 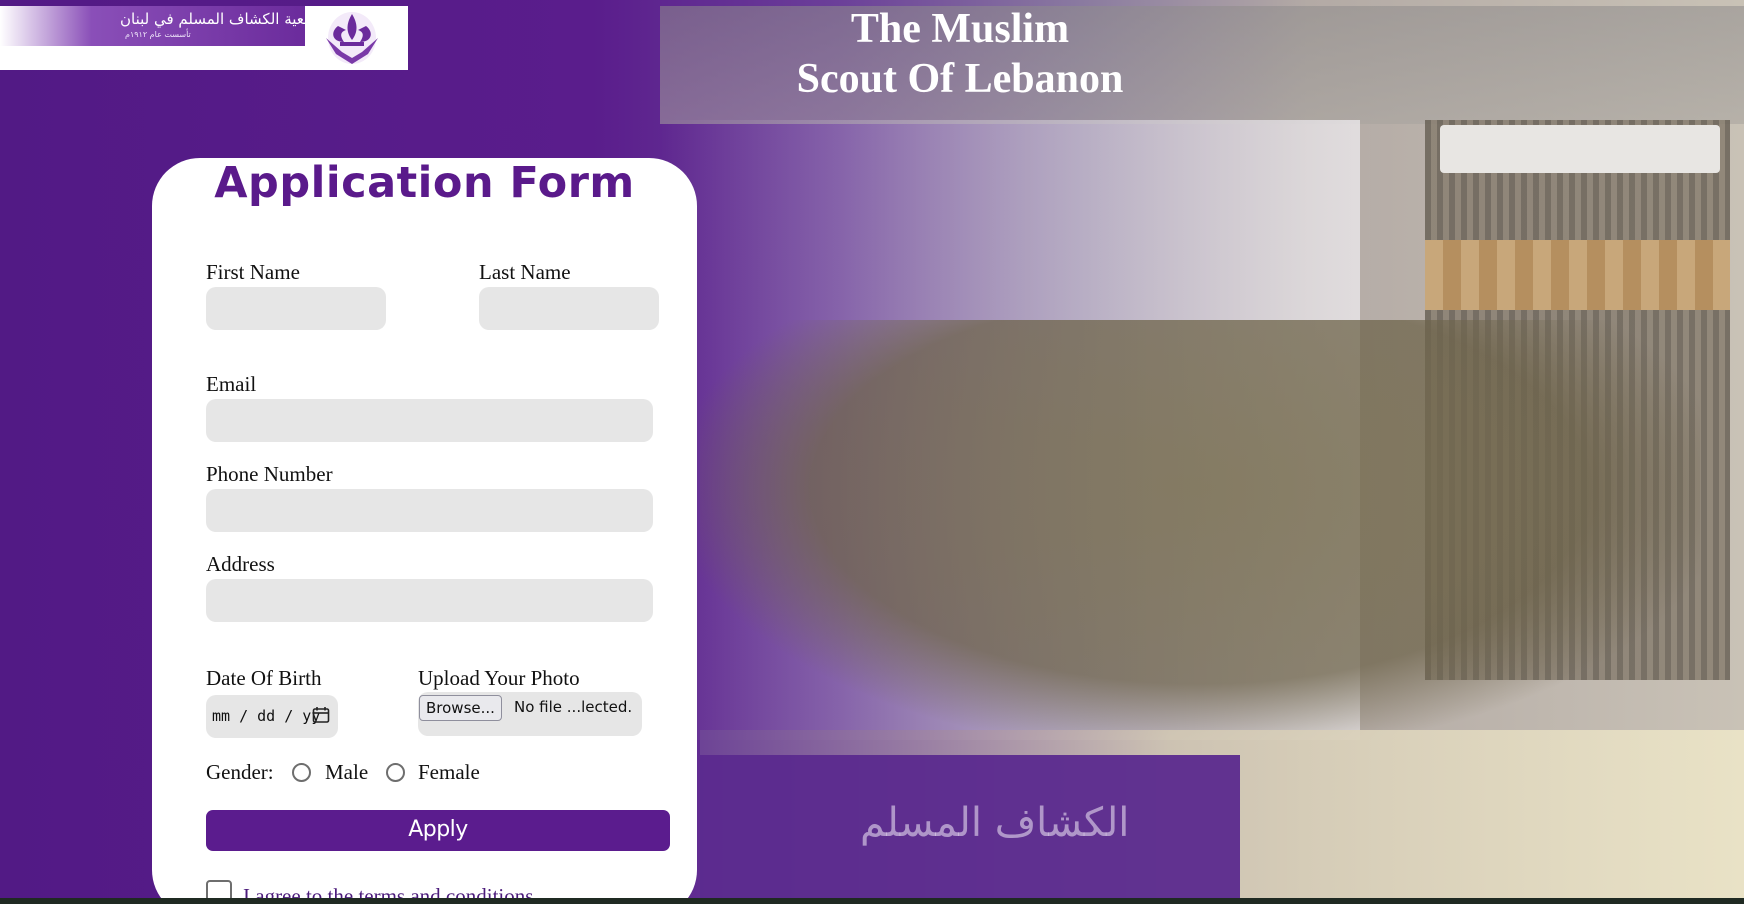 What do you see at coordinates (429, 420) in the screenshot?
I see `email-input` at bounding box center [429, 420].